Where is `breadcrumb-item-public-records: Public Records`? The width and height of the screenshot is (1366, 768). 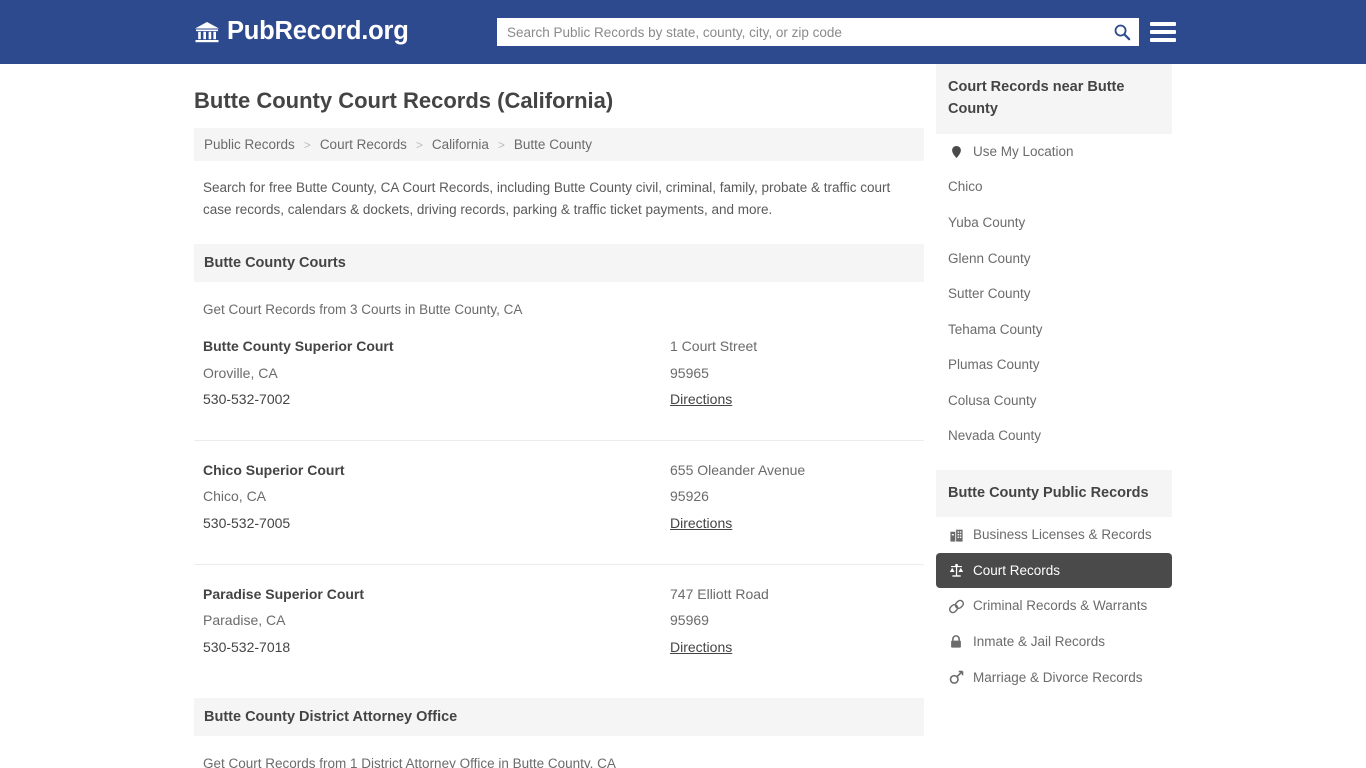 breadcrumb-item-public-records: Public Records is located at coordinates (249, 144).